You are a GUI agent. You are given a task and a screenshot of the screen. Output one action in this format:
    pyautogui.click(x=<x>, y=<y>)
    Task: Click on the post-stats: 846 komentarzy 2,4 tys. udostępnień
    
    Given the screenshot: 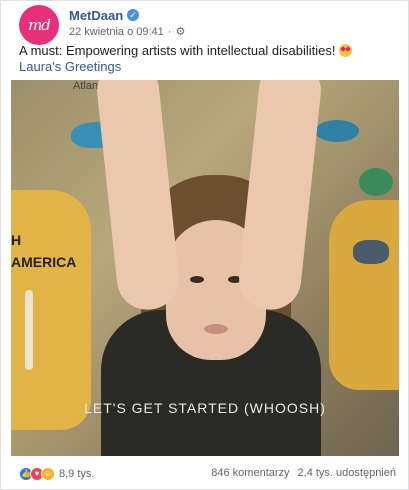 What is the action you would take?
    pyautogui.click(x=303, y=473)
    